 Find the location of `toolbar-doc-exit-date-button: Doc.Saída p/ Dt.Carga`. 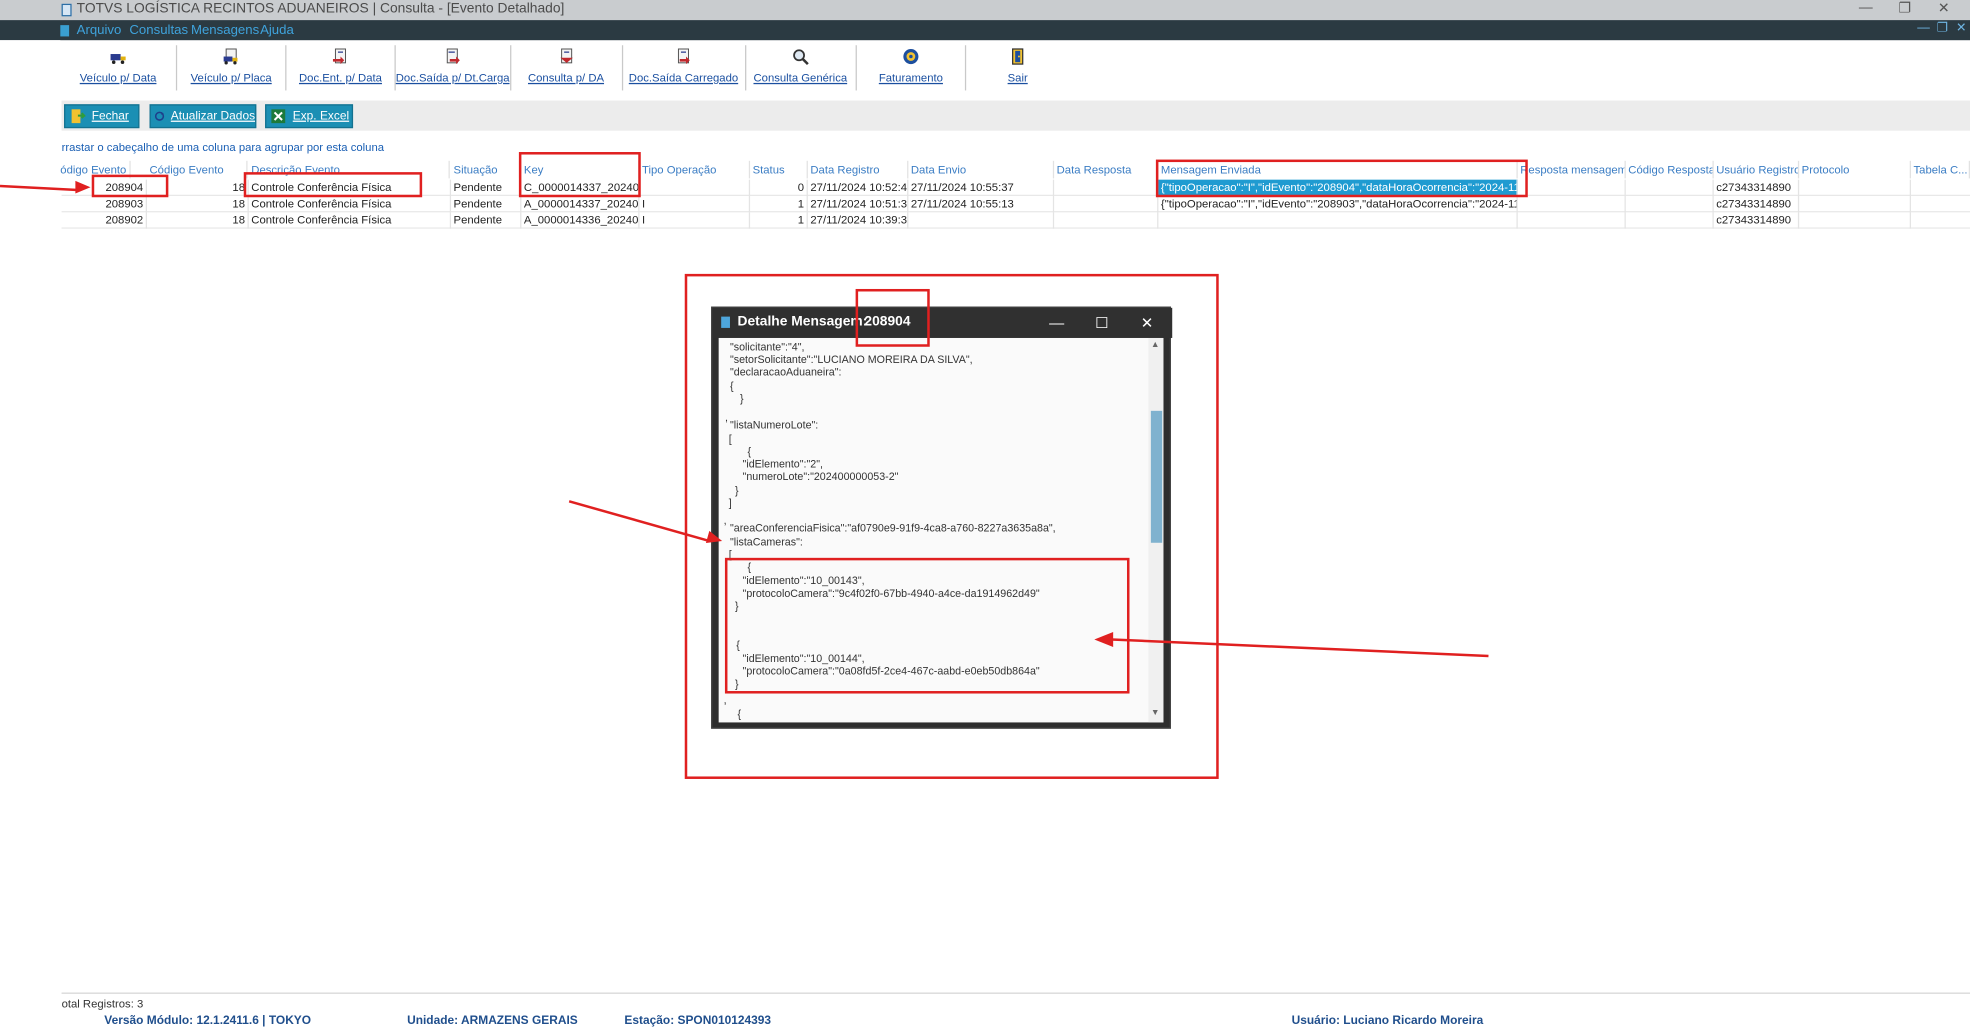

toolbar-doc-exit-date-button: Doc.Saída p/ Dt.Carga is located at coordinates (453, 69).